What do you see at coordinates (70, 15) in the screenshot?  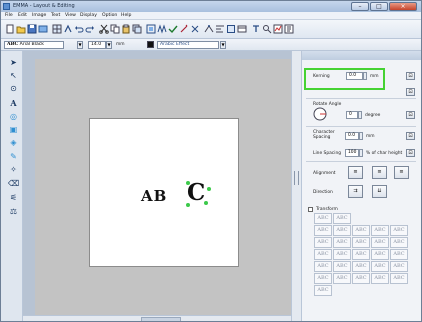 I see `menu-view: View` at bounding box center [70, 15].